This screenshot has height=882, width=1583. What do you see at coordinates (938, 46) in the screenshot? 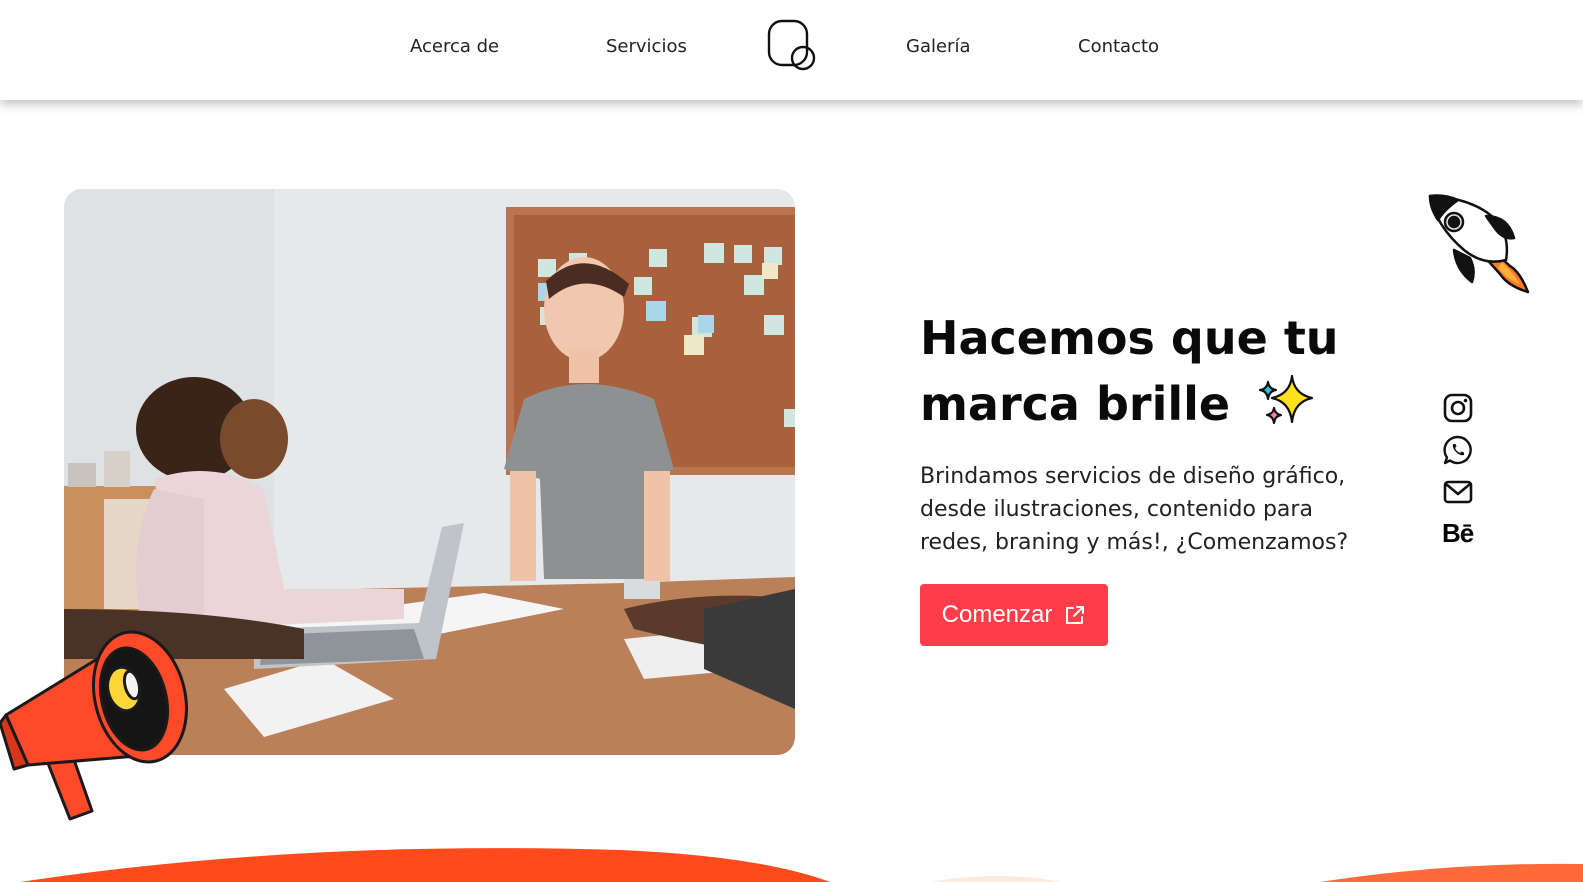
I see `nav-link-galeria: Galería` at bounding box center [938, 46].